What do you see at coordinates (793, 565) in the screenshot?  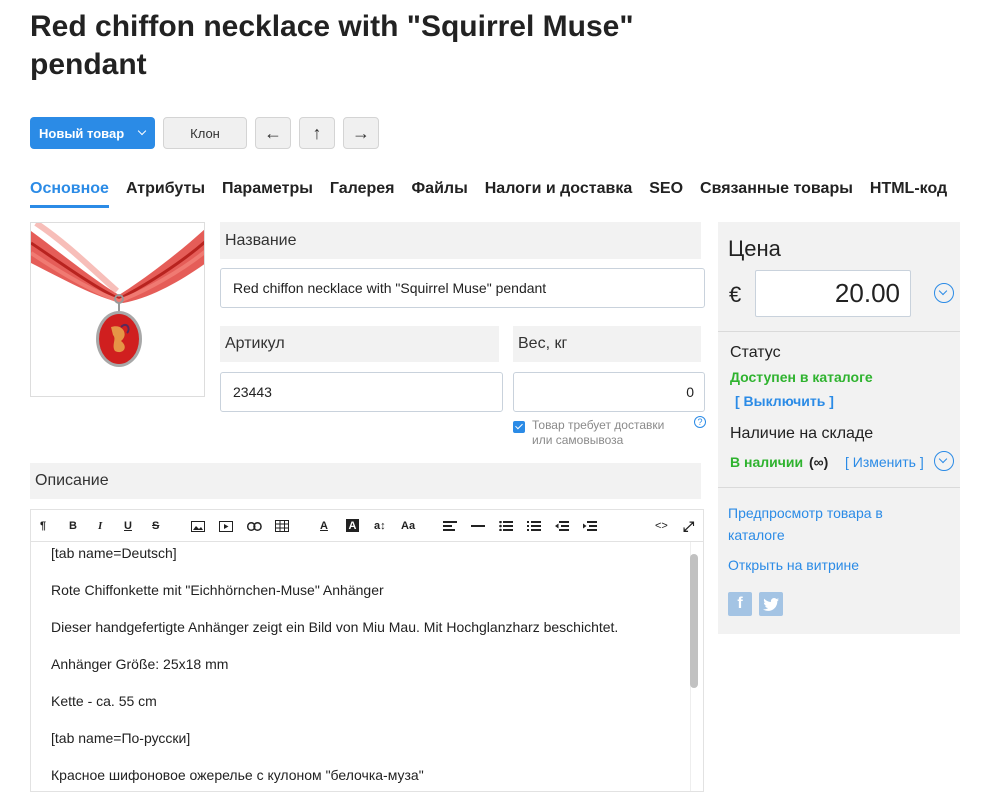 I see `storefront-link: Открыть на витрине` at bounding box center [793, 565].